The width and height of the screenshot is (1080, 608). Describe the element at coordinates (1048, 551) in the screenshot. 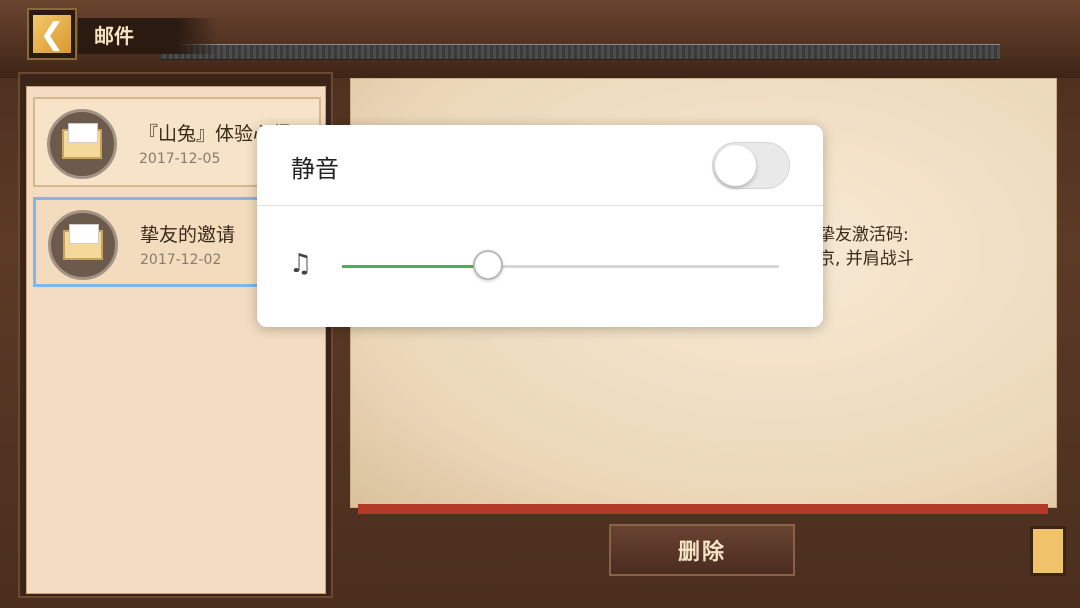

I see `lantern-decoration` at that location.